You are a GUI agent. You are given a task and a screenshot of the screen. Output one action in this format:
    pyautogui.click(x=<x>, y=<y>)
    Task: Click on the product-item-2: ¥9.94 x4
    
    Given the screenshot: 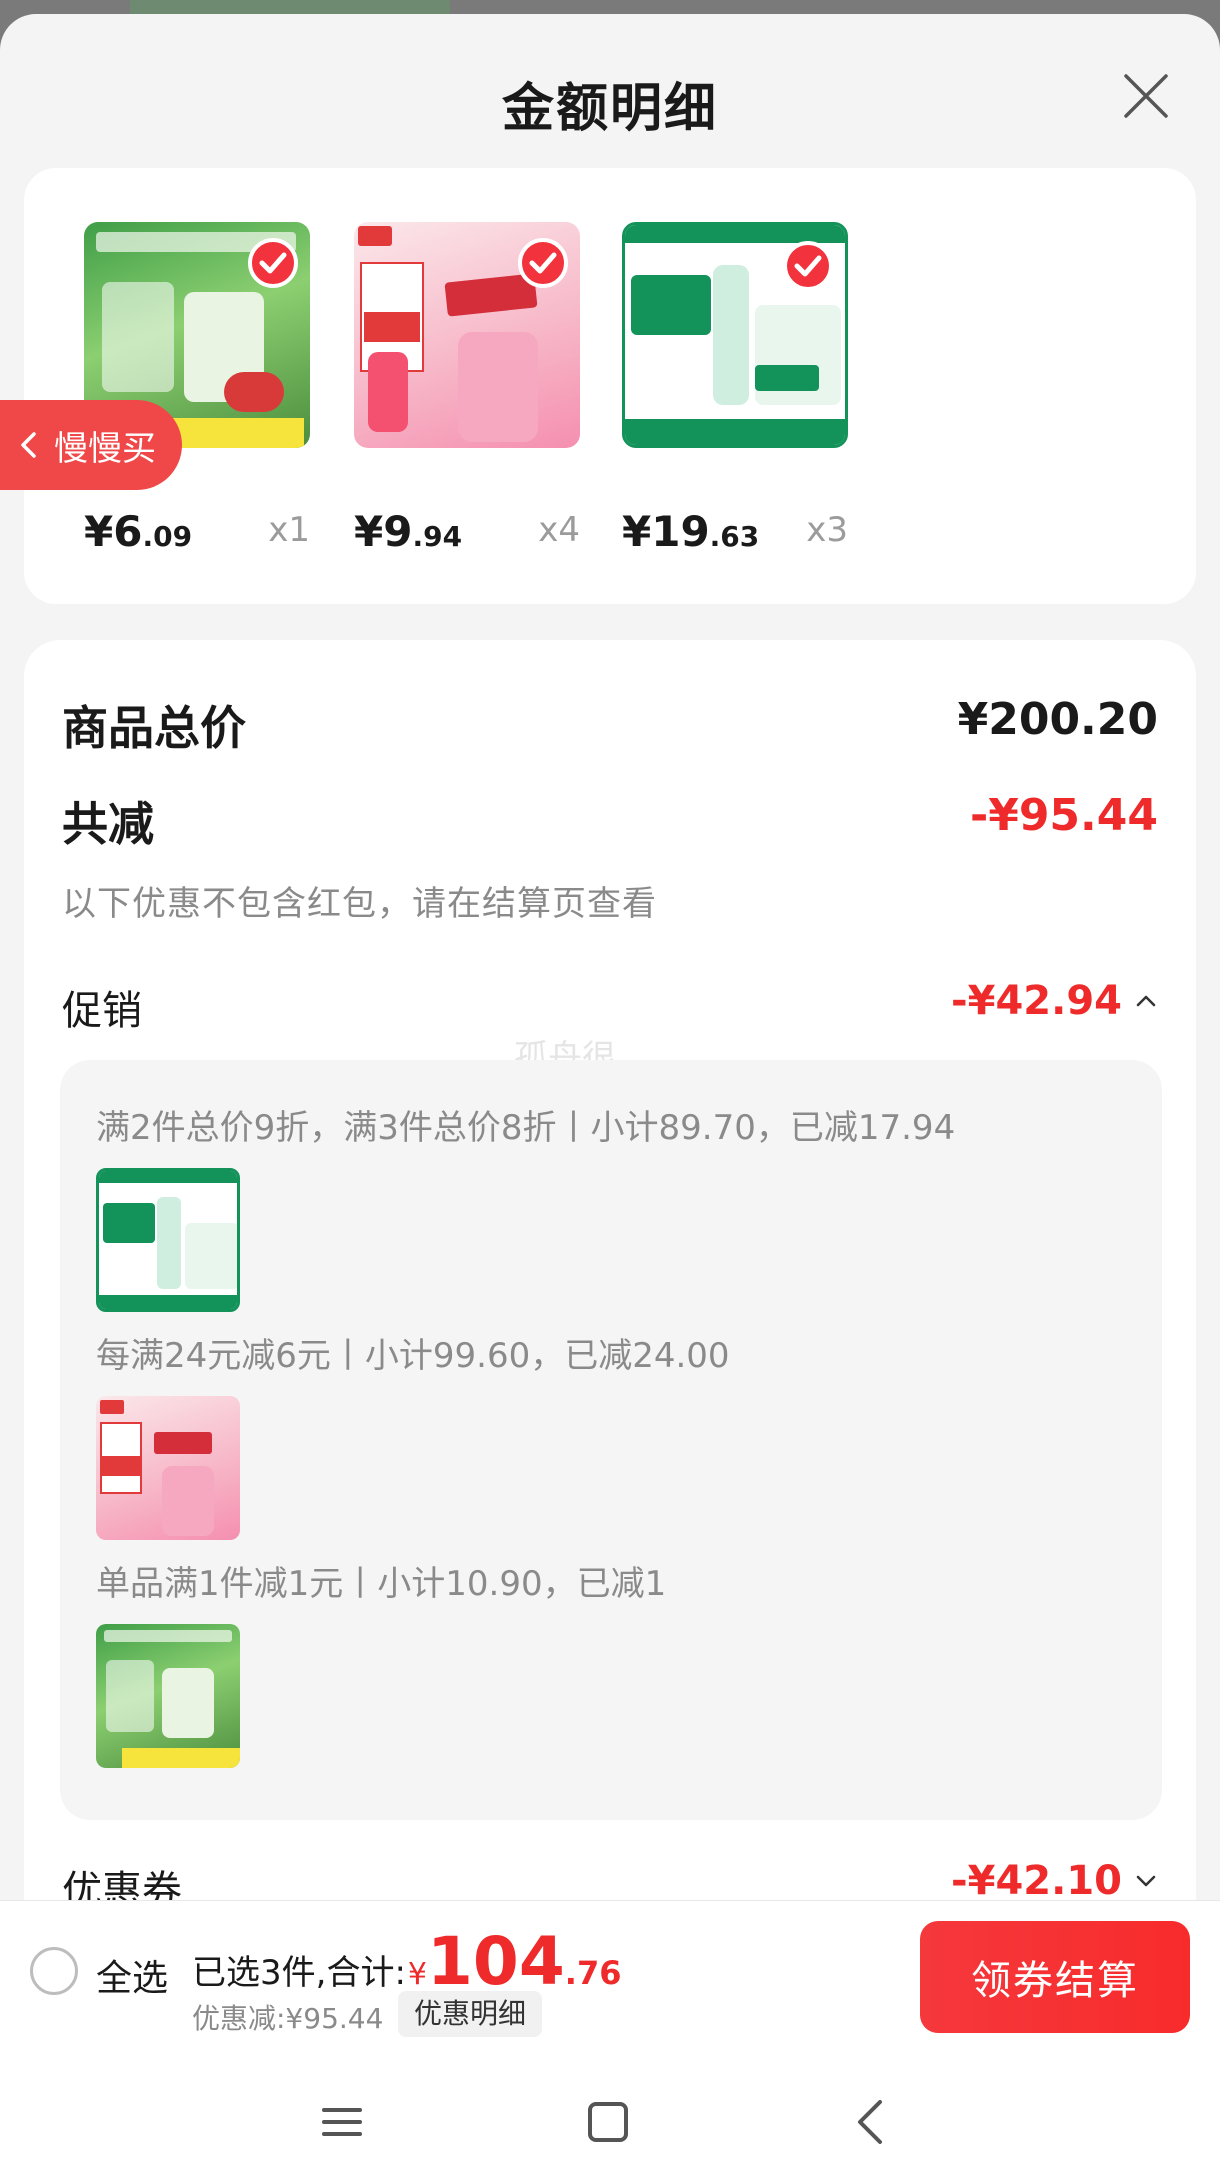 What is the action you would take?
    pyautogui.click(x=467, y=389)
    